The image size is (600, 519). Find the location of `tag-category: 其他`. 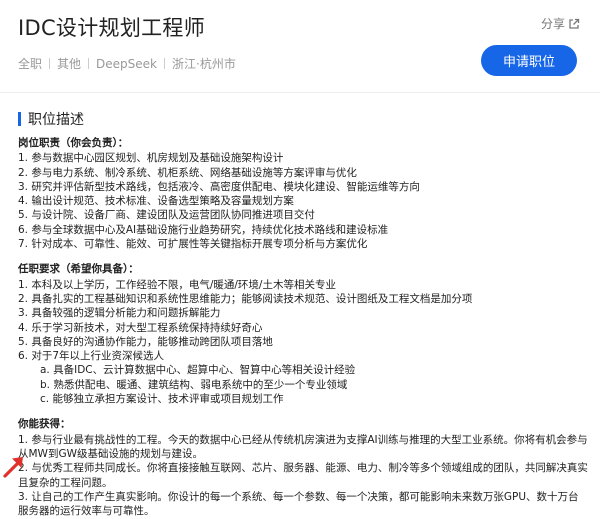

tag-category: 其他 is located at coordinates (69, 64).